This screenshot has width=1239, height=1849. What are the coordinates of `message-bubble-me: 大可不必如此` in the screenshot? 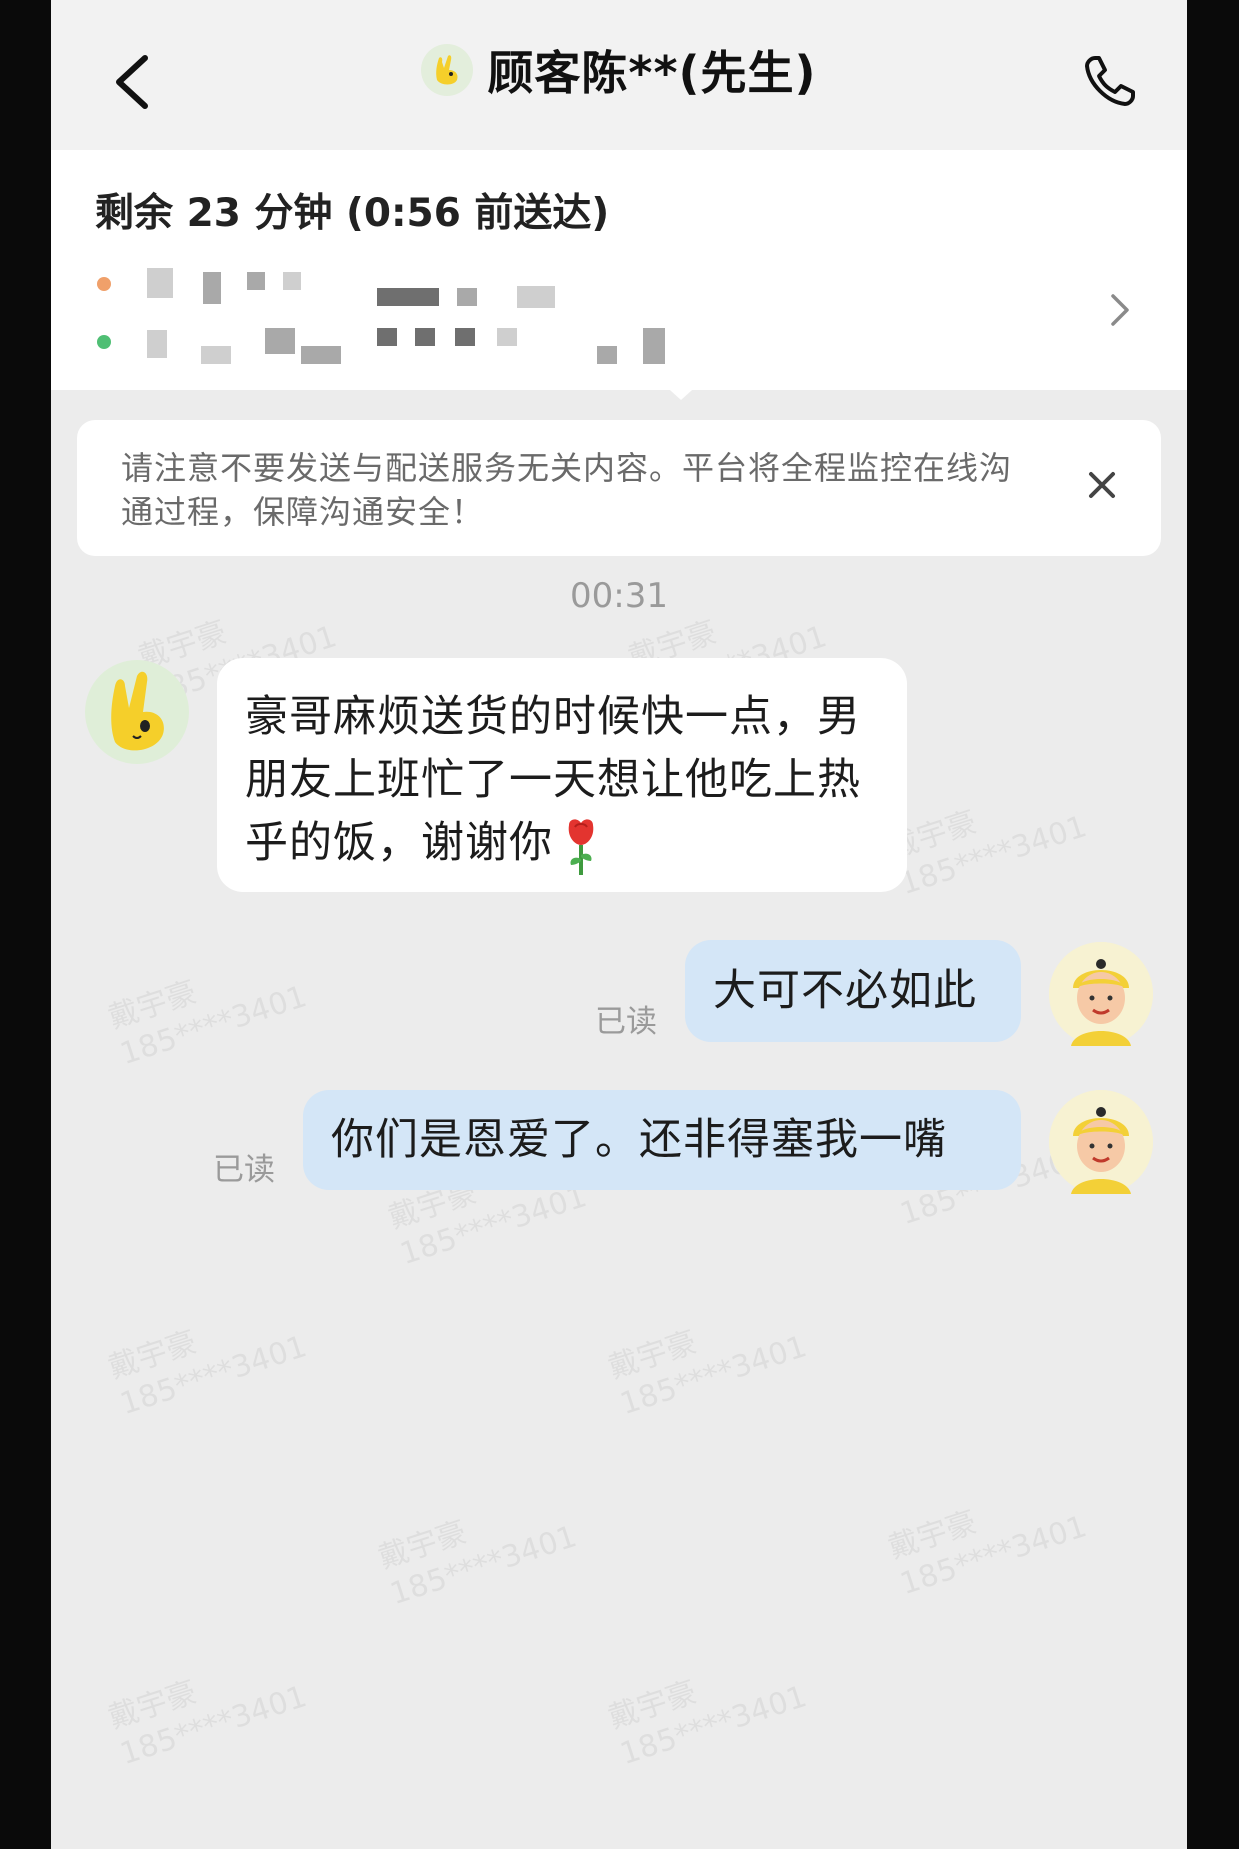 It's located at (853, 991).